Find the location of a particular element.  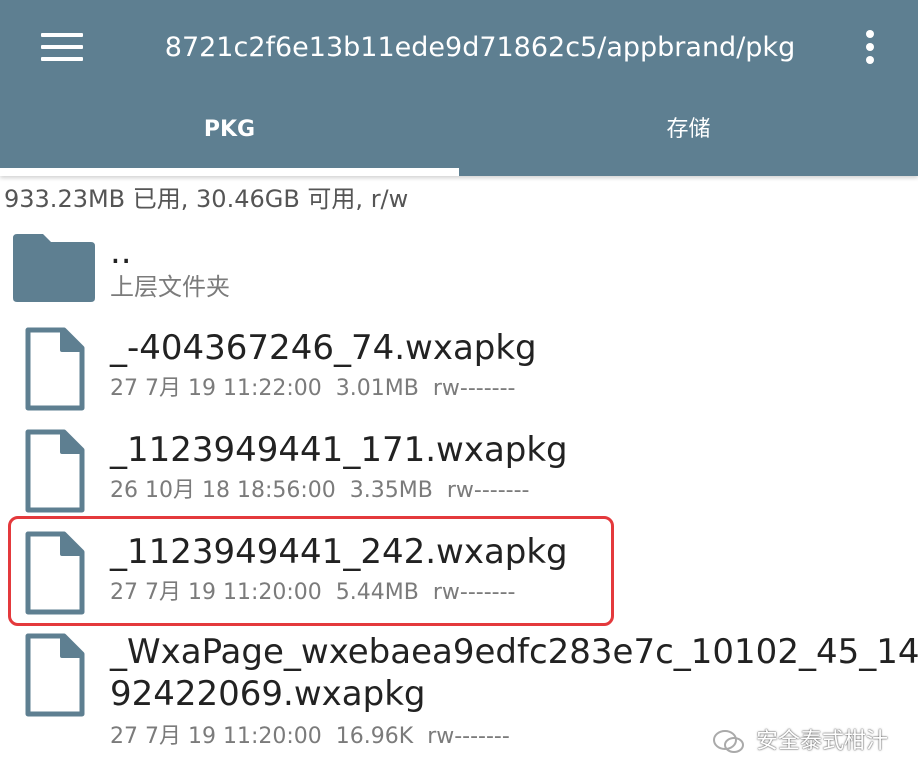

file-meta: 26 10月 18 18:56:00 3.35MB rw------- is located at coordinates (326, 491).